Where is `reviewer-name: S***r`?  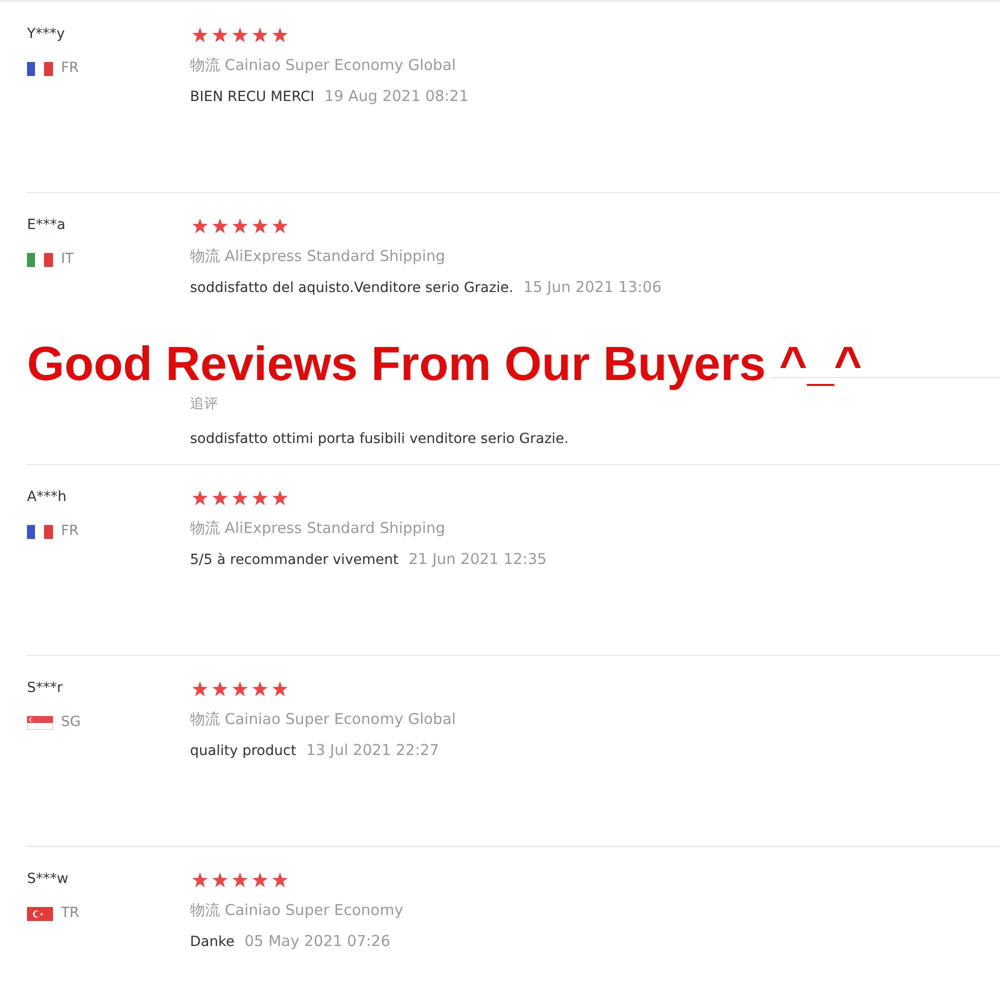
reviewer-name: S***r is located at coordinates (45, 688).